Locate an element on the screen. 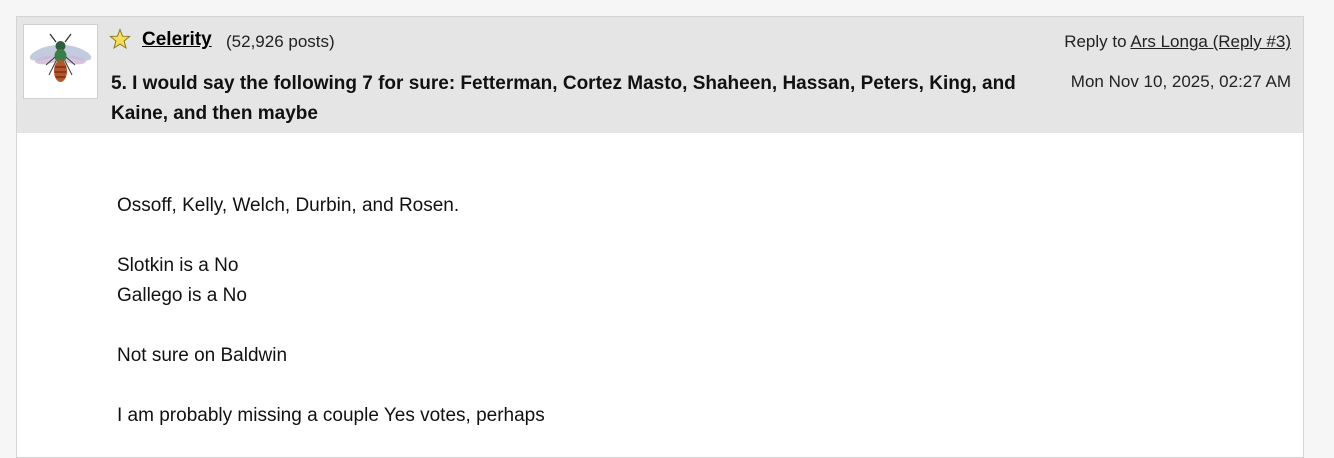 This screenshot has height=458, width=1334. post-count: (52,926 posts) is located at coordinates (280, 41).